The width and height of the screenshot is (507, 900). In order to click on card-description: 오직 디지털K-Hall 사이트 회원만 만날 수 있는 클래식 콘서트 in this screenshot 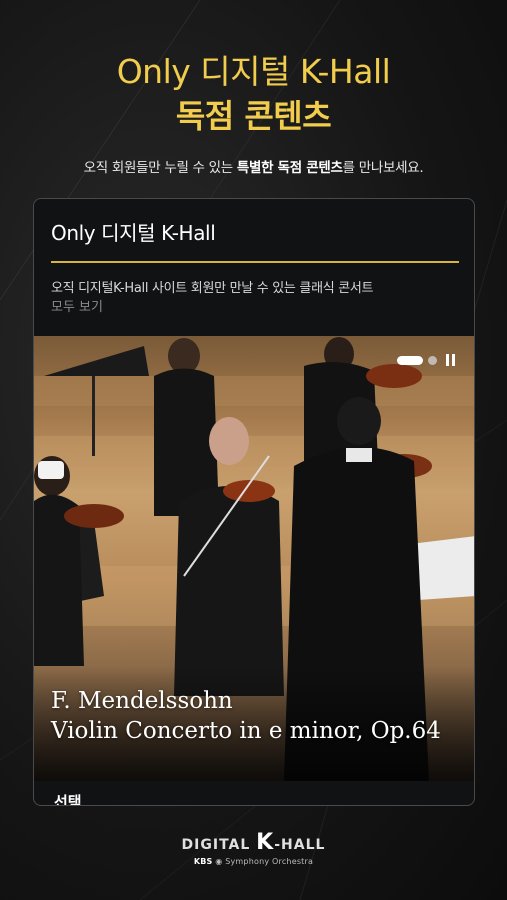, I will do `click(212, 288)`.